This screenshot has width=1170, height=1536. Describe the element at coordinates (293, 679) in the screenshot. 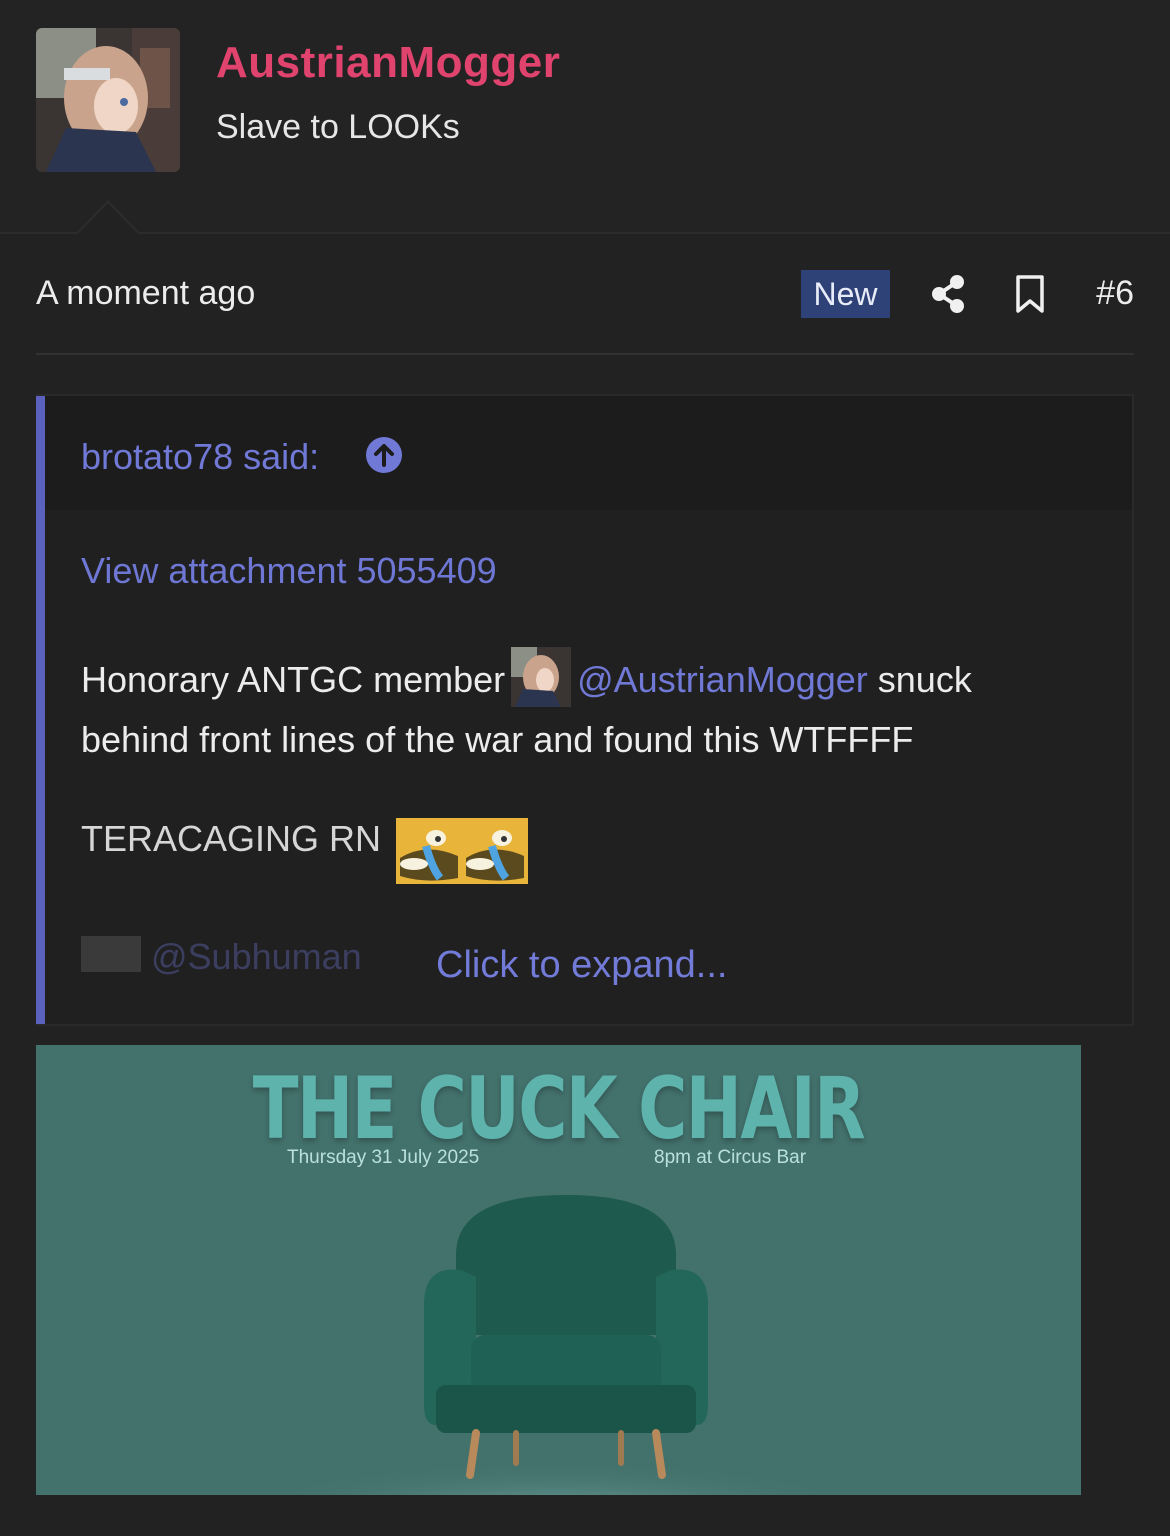

I see `quote-text-start: Honorary ANTGC member` at that location.